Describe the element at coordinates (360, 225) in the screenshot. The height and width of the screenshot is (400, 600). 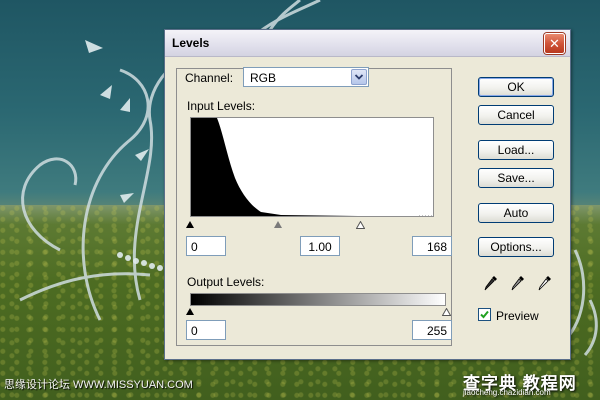
I see `input-white-slider` at that location.